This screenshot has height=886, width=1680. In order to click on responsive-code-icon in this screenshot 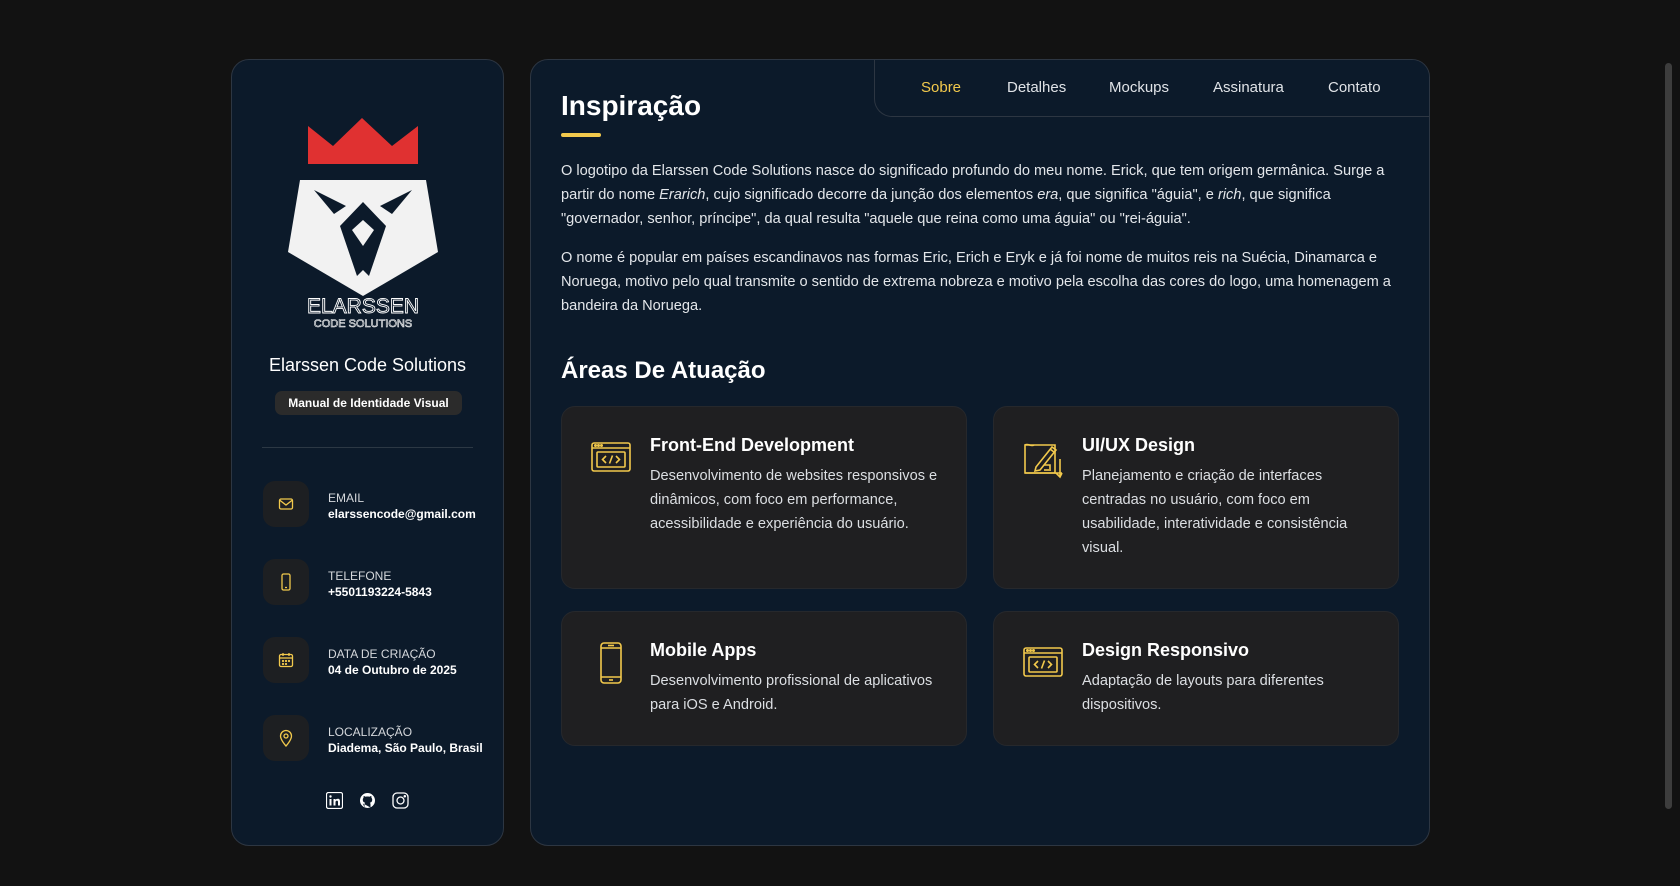, I will do `click(1043, 663)`.